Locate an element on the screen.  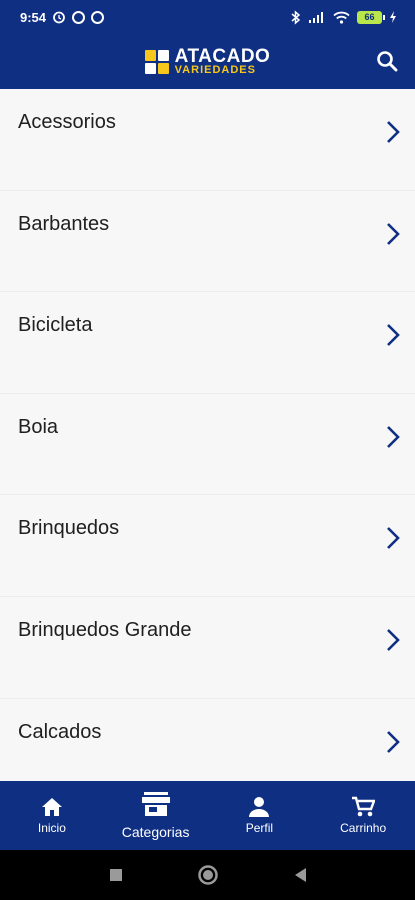
android-system-nav is located at coordinates (207, 875).